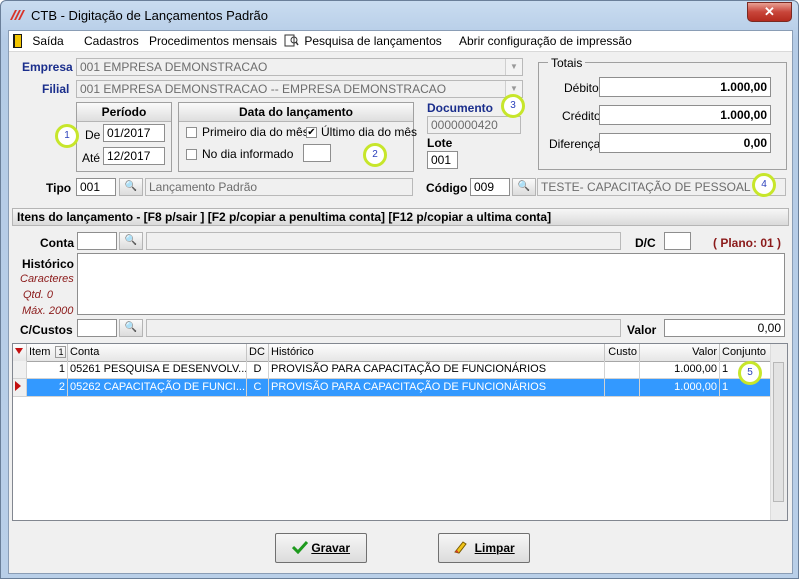 The image size is (799, 579). I want to click on documento-input: 0000000420, so click(474, 125).